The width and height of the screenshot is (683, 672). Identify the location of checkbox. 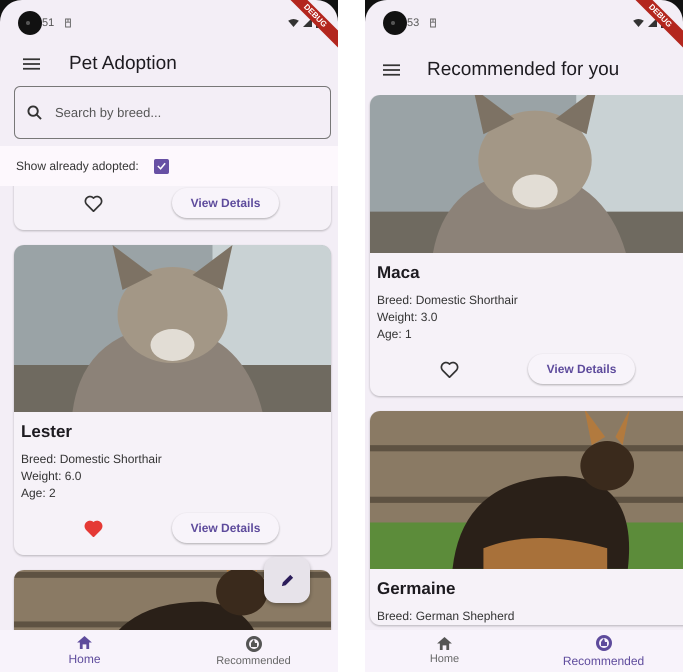
(161, 166).